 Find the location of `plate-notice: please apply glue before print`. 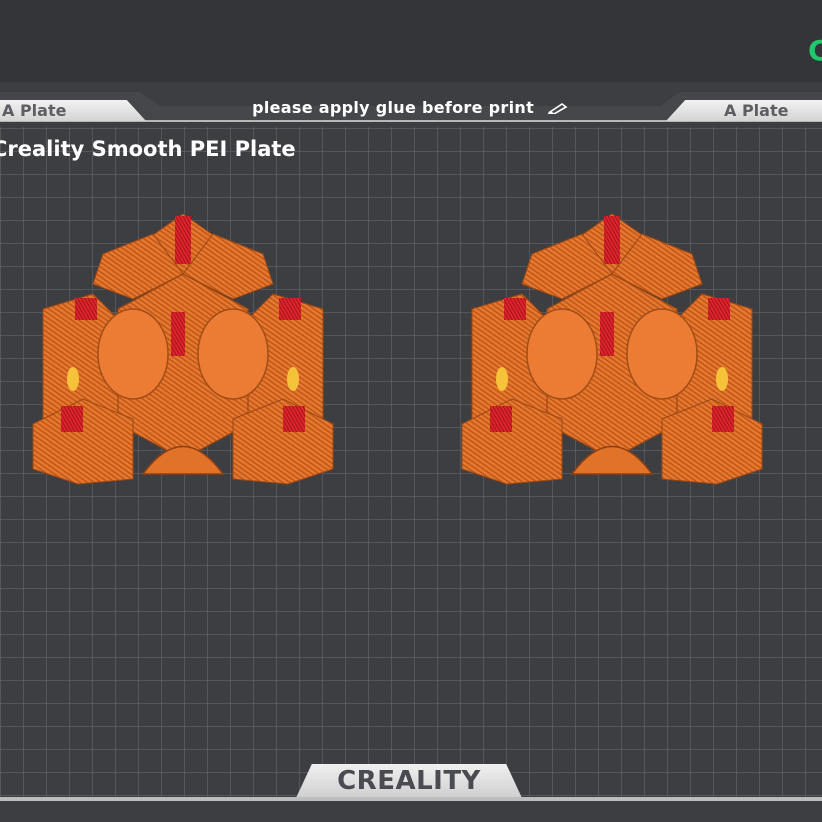

plate-notice: please apply glue before print is located at coordinates (410, 108).